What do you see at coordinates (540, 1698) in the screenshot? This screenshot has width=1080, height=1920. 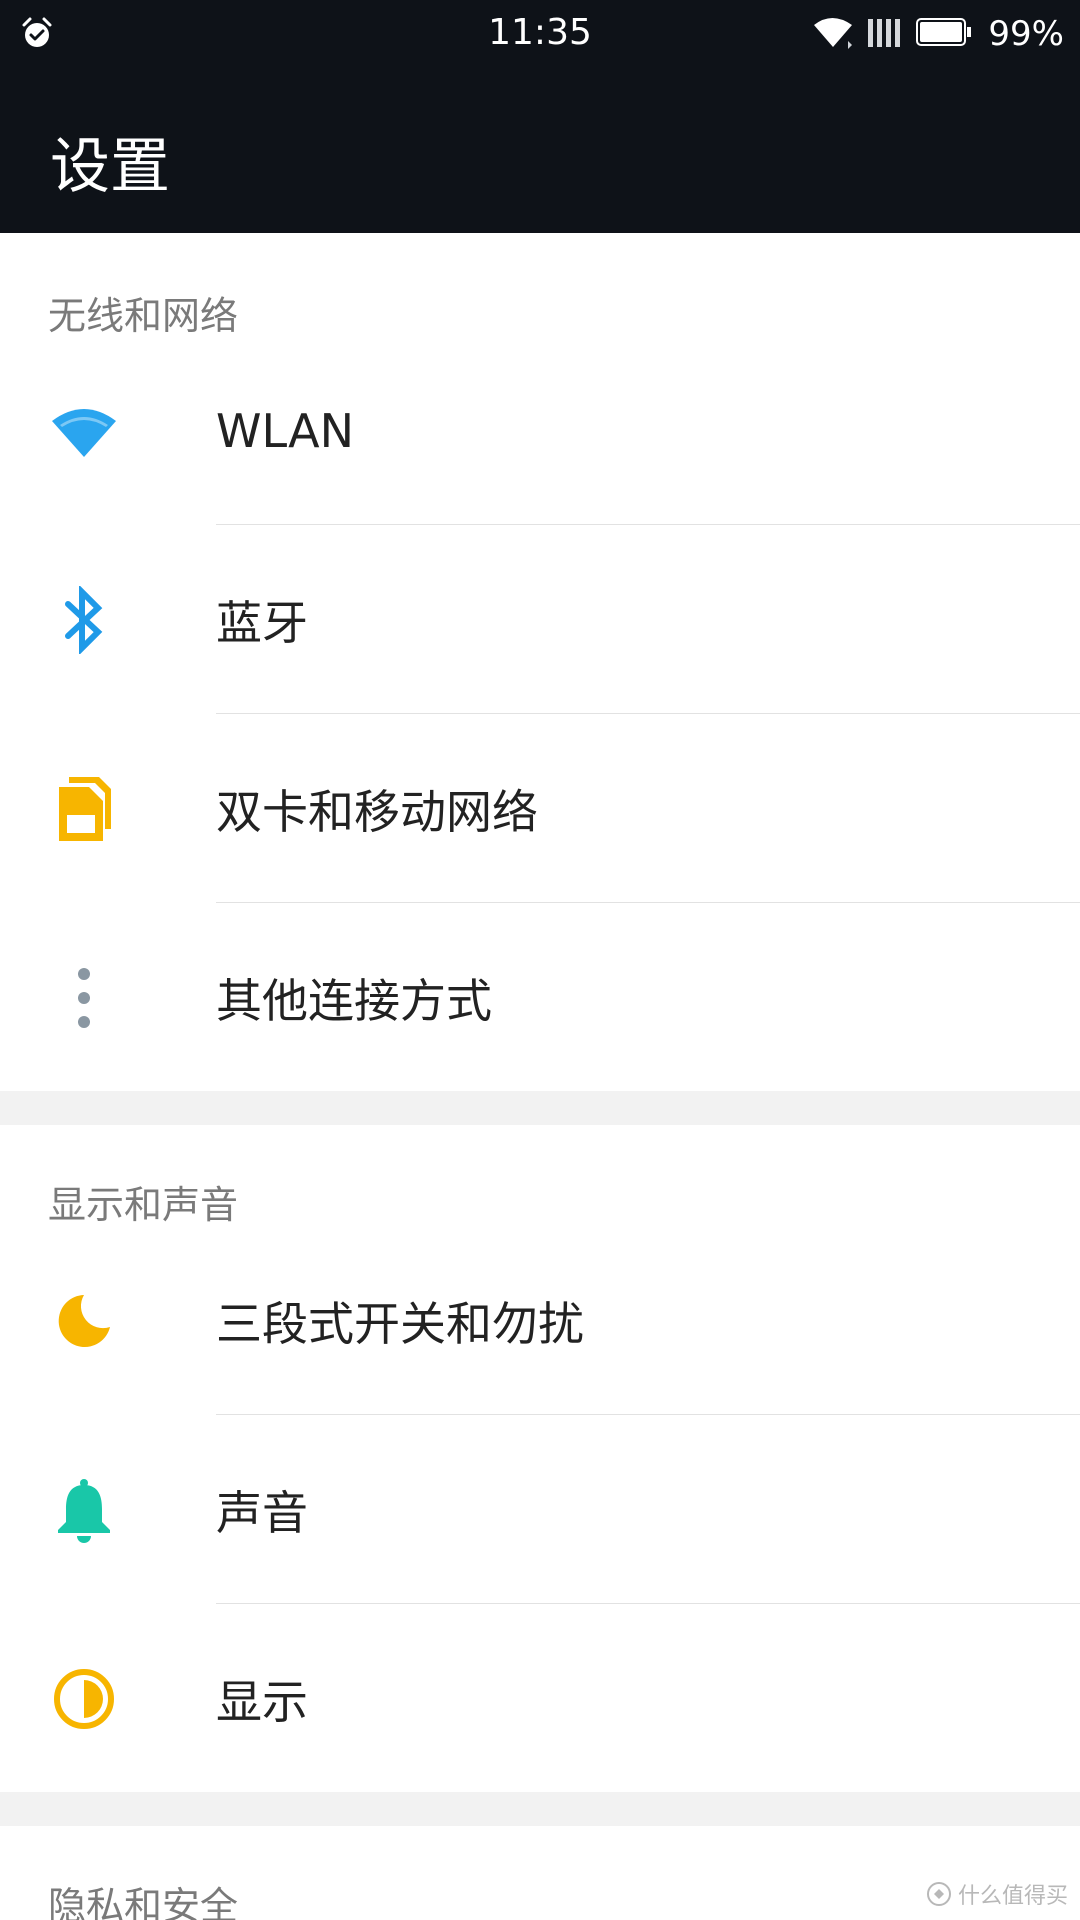 I see `settings-item-display: 显示` at bounding box center [540, 1698].